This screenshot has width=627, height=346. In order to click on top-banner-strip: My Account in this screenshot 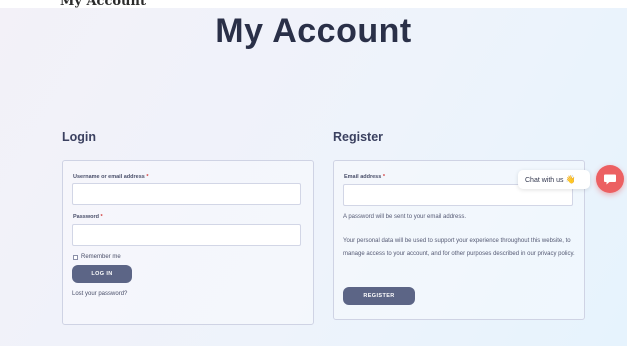, I will do `click(313, 4)`.